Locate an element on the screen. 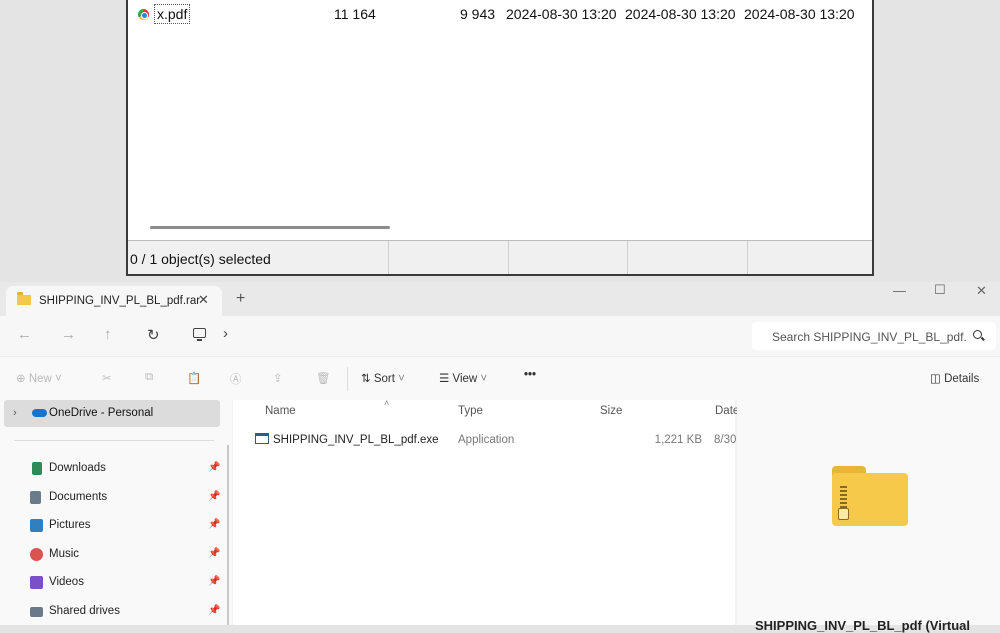  more-options-button: ••• is located at coordinates (530, 375).